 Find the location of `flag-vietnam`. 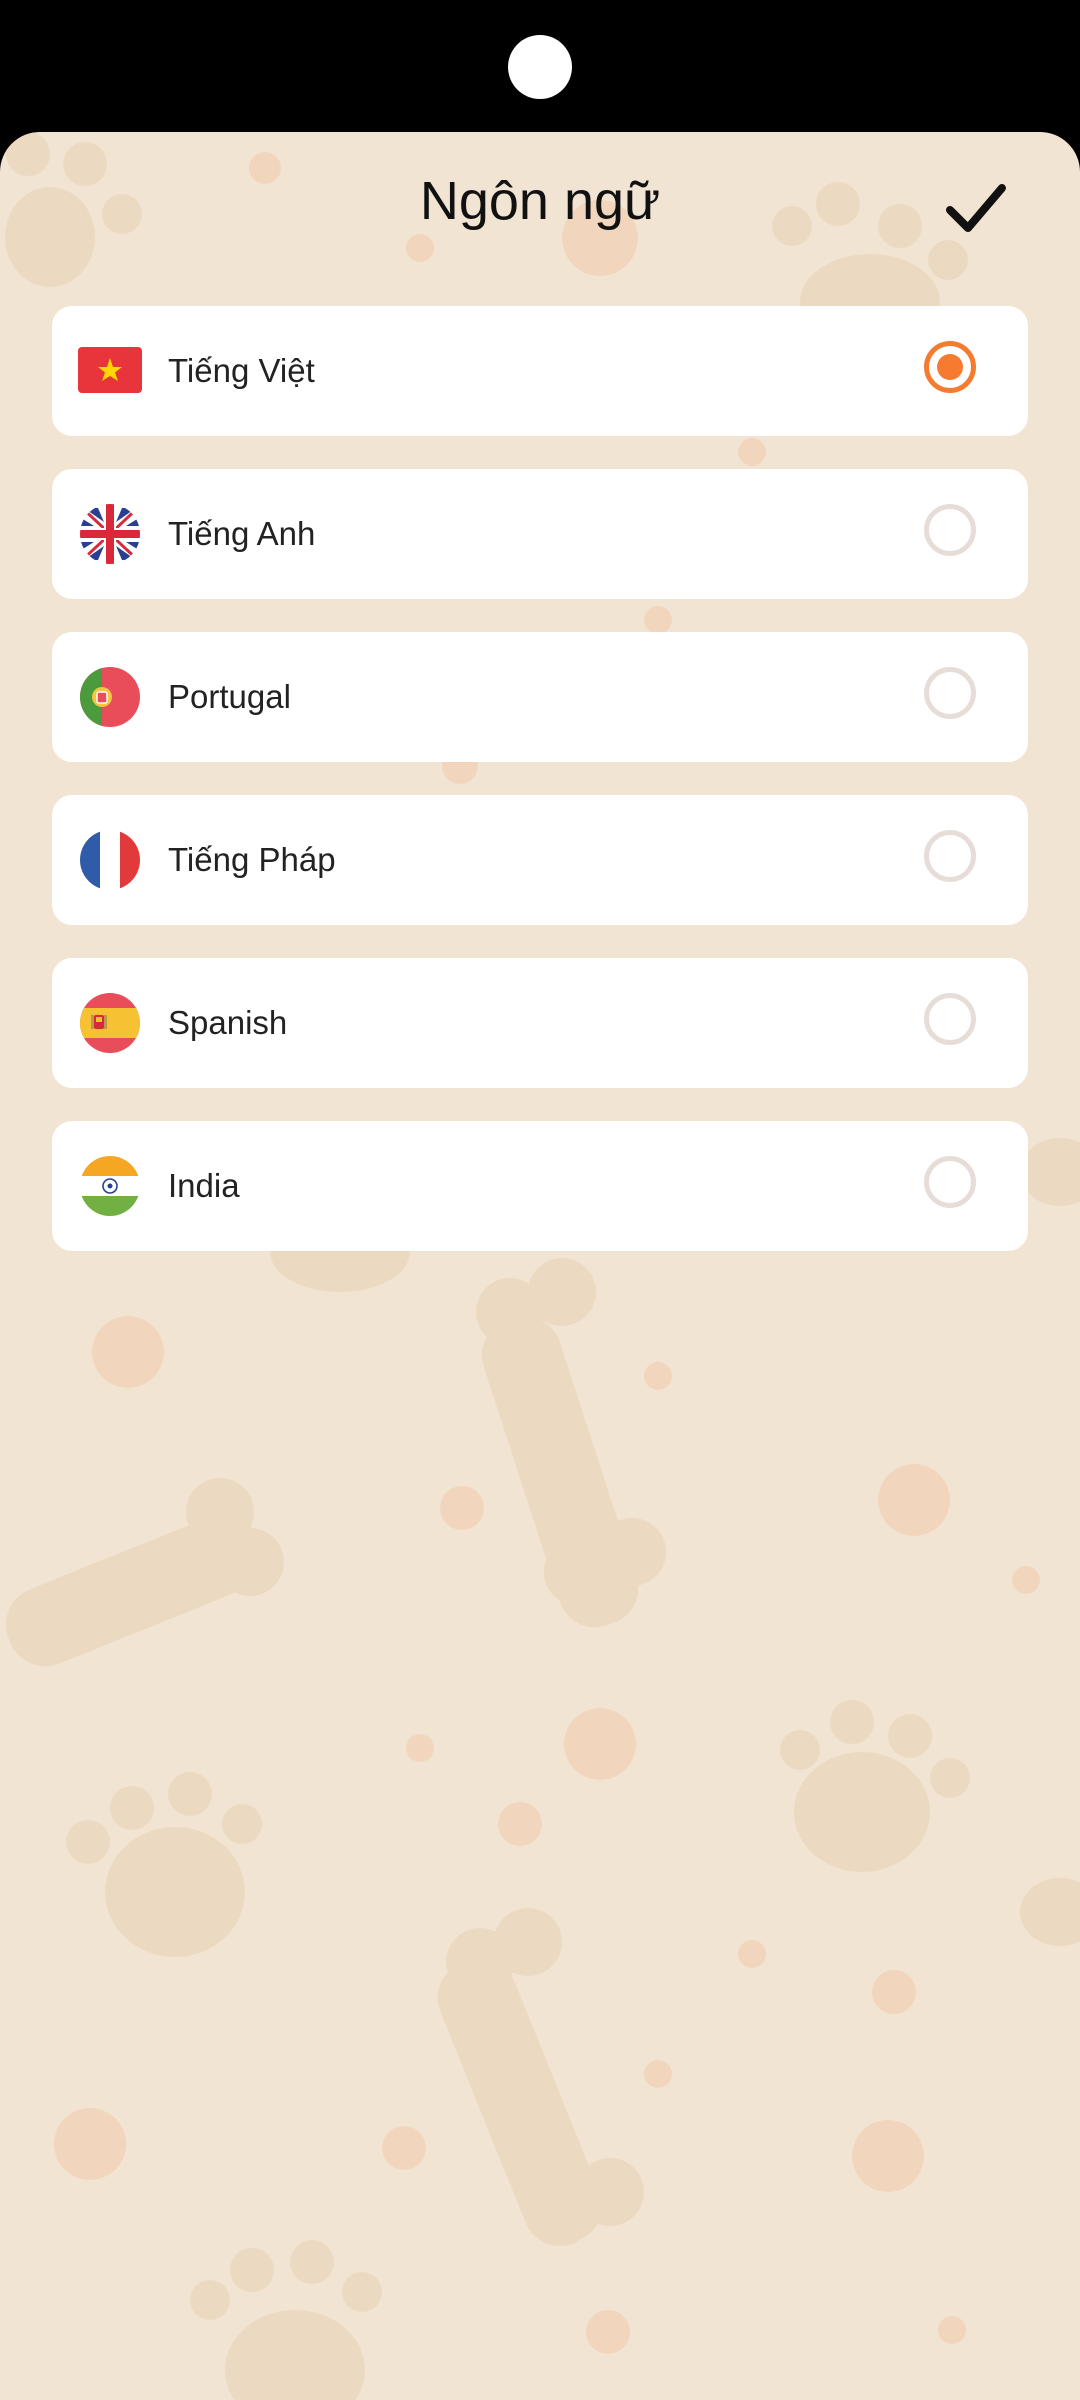

flag-vietnam is located at coordinates (110, 371).